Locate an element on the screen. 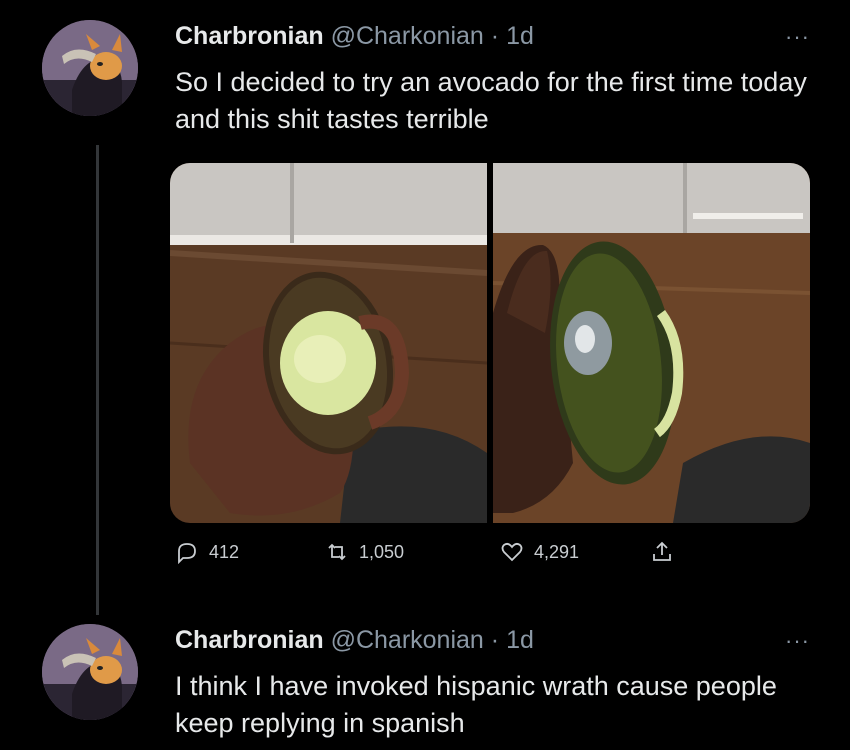 The width and height of the screenshot is (850, 750). reply-count: 412 is located at coordinates (224, 551).